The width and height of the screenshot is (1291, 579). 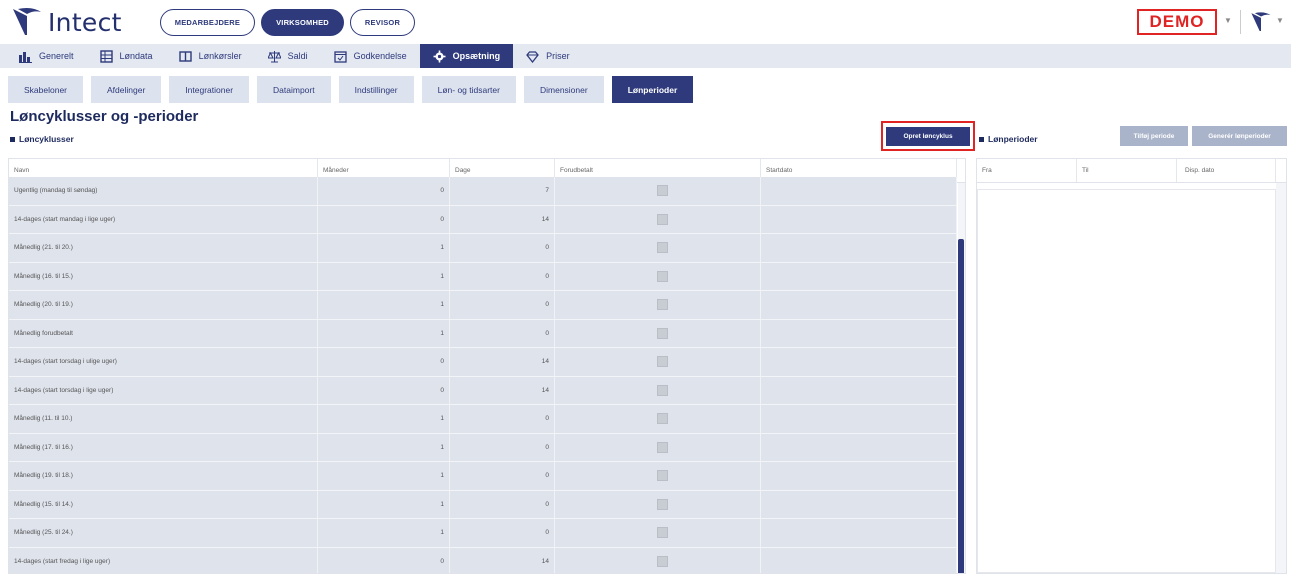 What do you see at coordinates (294, 89) in the screenshot?
I see `tab-data-import: Dataimport` at bounding box center [294, 89].